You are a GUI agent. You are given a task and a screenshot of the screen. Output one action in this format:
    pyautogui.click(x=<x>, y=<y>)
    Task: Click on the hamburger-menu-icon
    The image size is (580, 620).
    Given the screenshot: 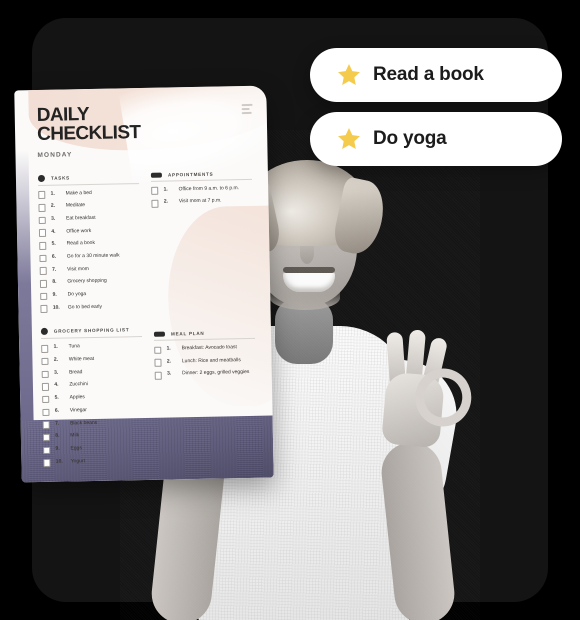 What is the action you would take?
    pyautogui.click(x=247, y=109)
    